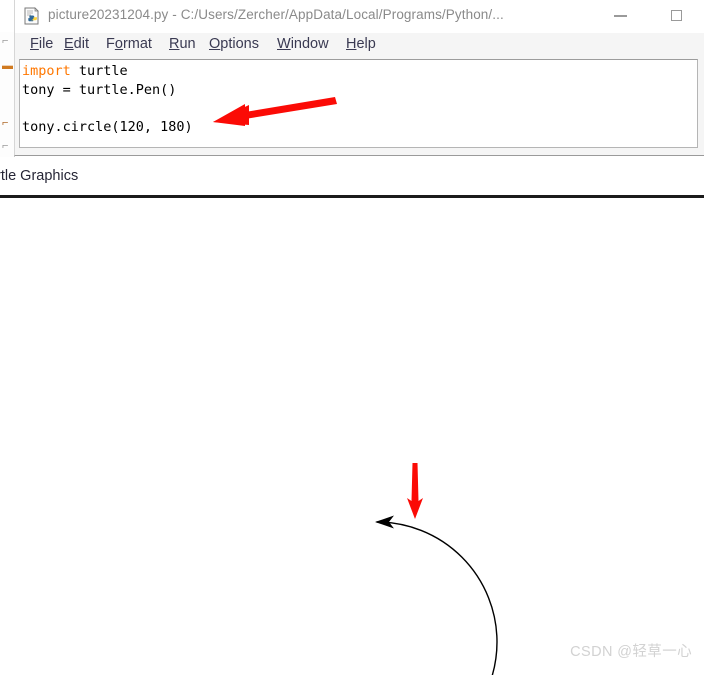  I want to click on menu-item-file: File, so click(41, 44).